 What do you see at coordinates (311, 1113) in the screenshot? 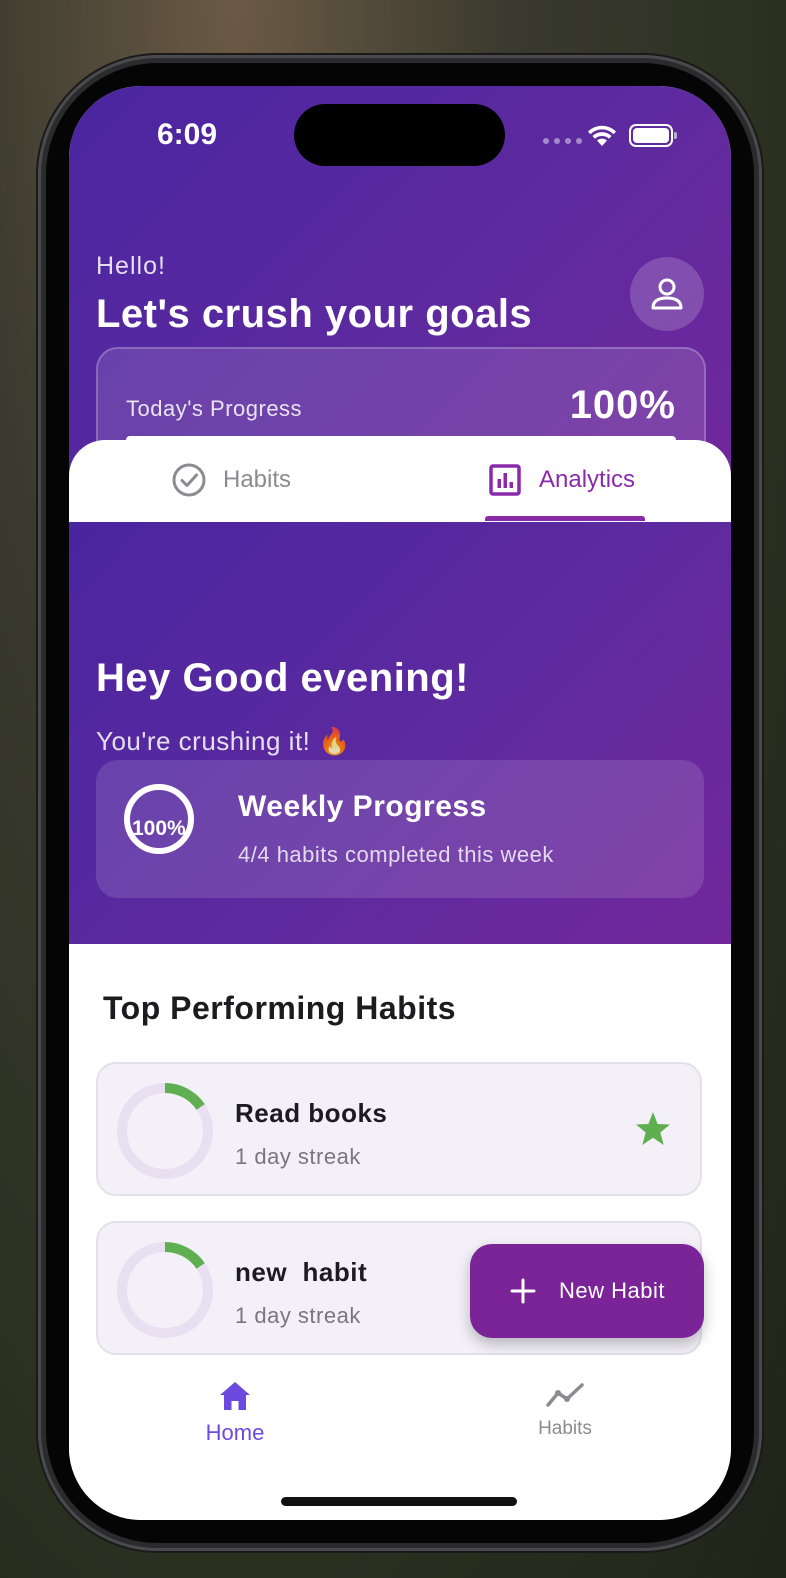
I see `habit-name: Read books` at bounding box center [311, 1113].